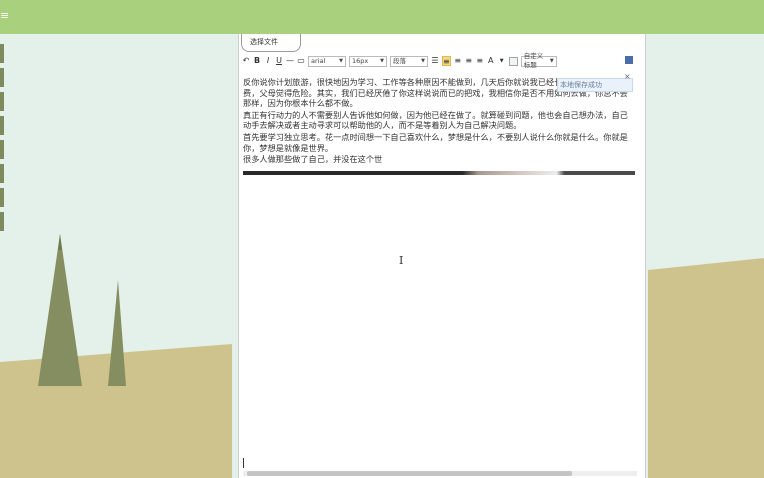 Image resolution: width=764 pixels, height=478 pixels. I want to click on font-family-select: arial ▼, so click(327, 61).